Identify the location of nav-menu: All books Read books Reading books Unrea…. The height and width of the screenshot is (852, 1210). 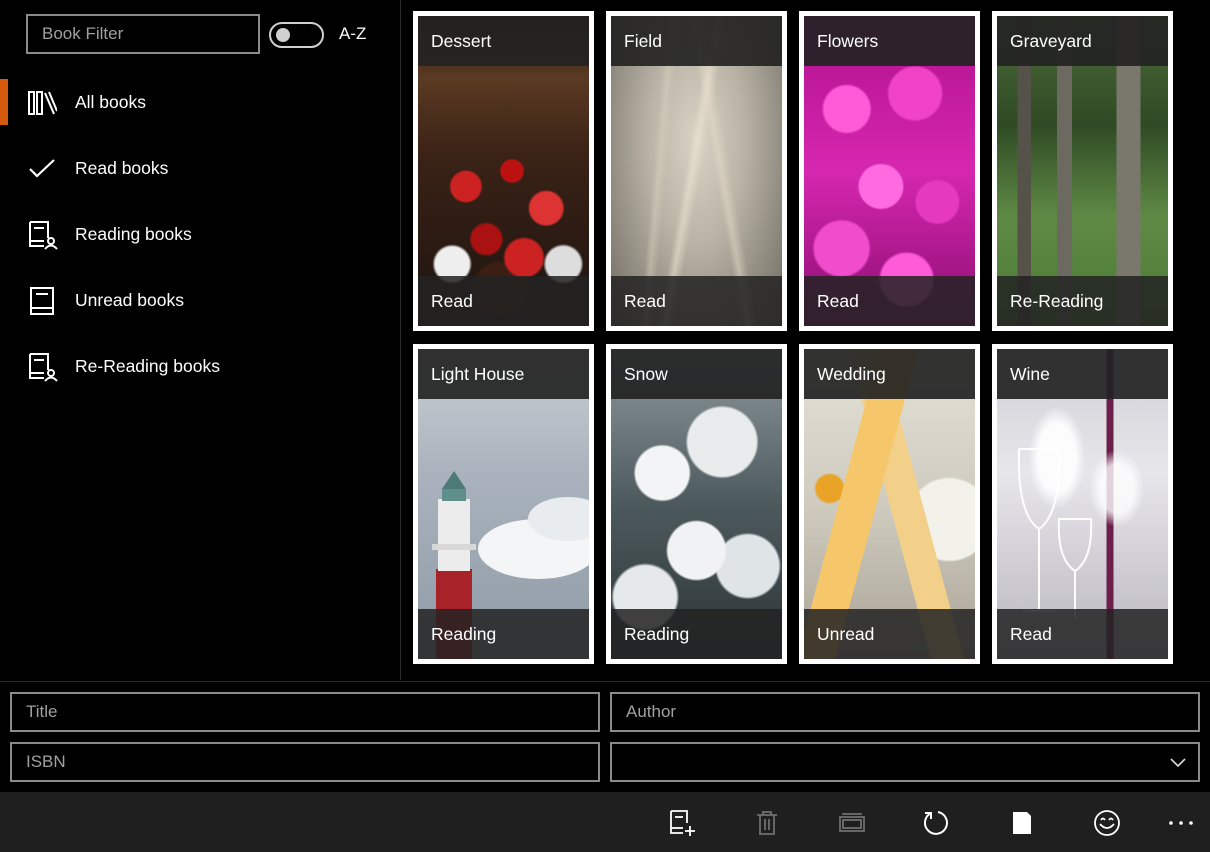
(200, 234).